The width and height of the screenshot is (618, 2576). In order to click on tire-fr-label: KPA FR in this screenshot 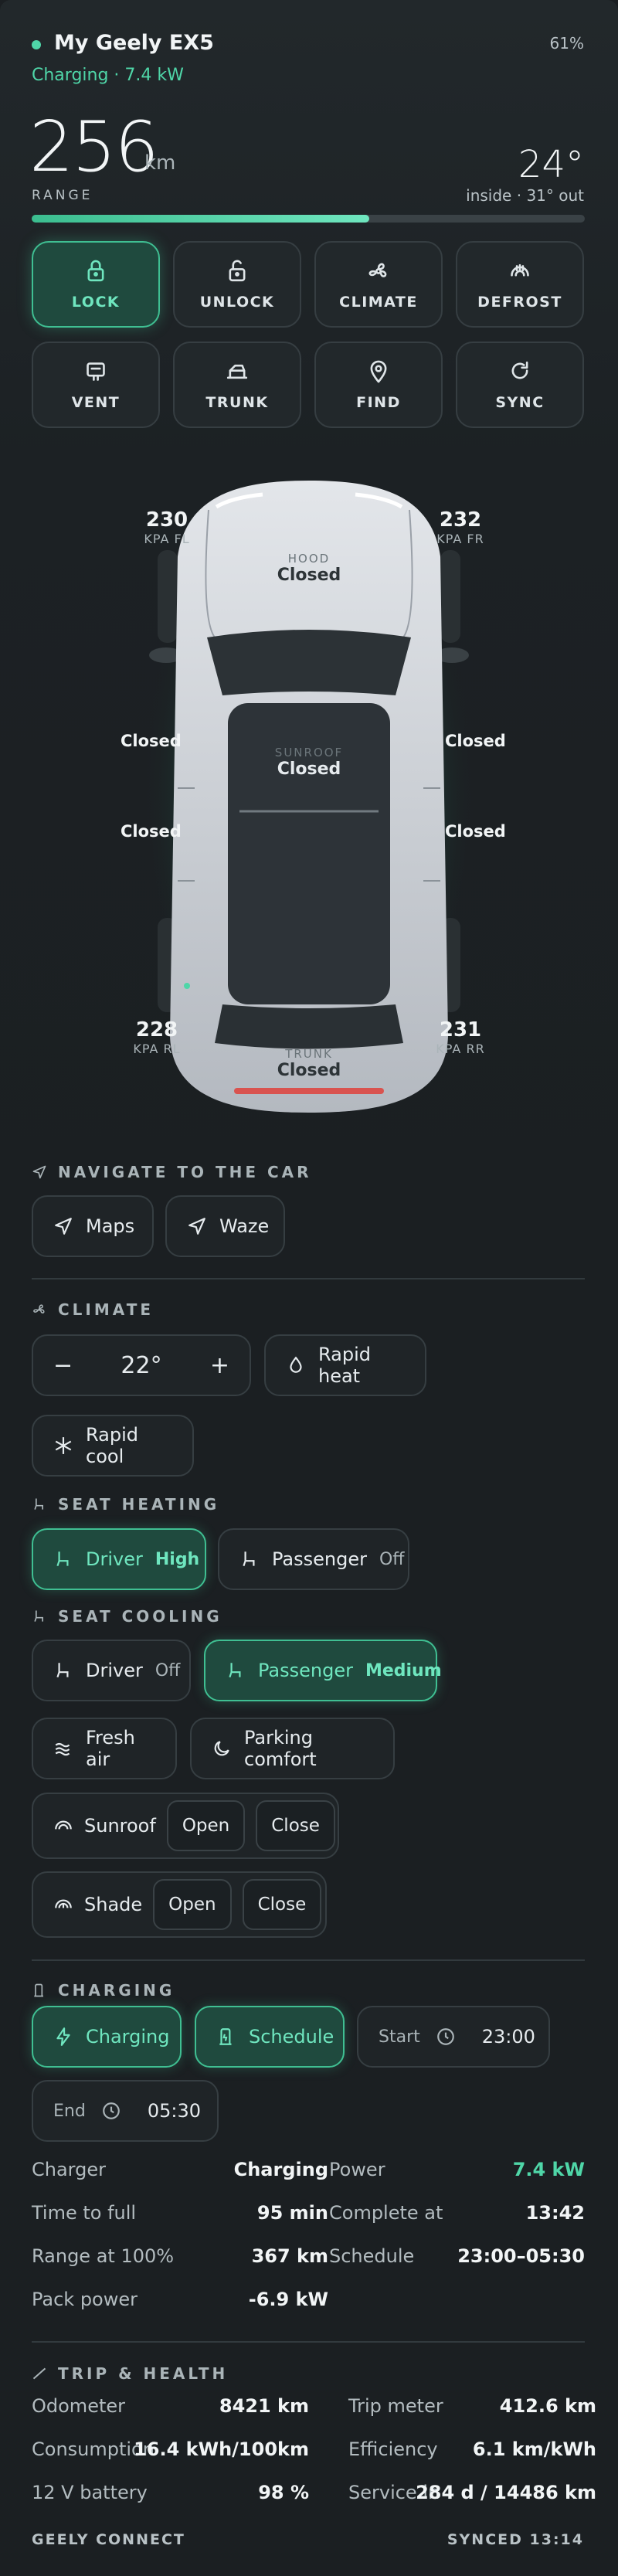, I will do `click(460, 539)`.